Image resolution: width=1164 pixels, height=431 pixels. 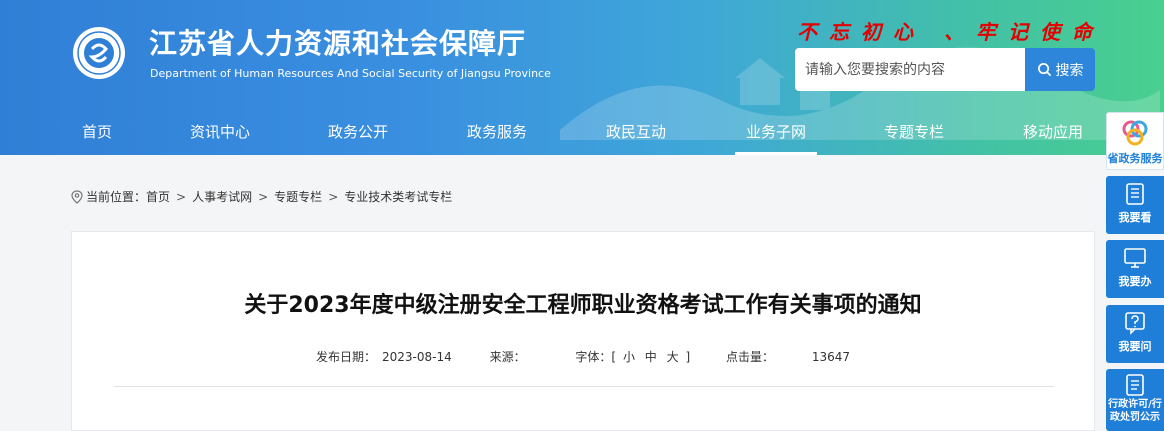 I want to click on sidebar-item-view: 我要看, so click(x=1135, y=205).